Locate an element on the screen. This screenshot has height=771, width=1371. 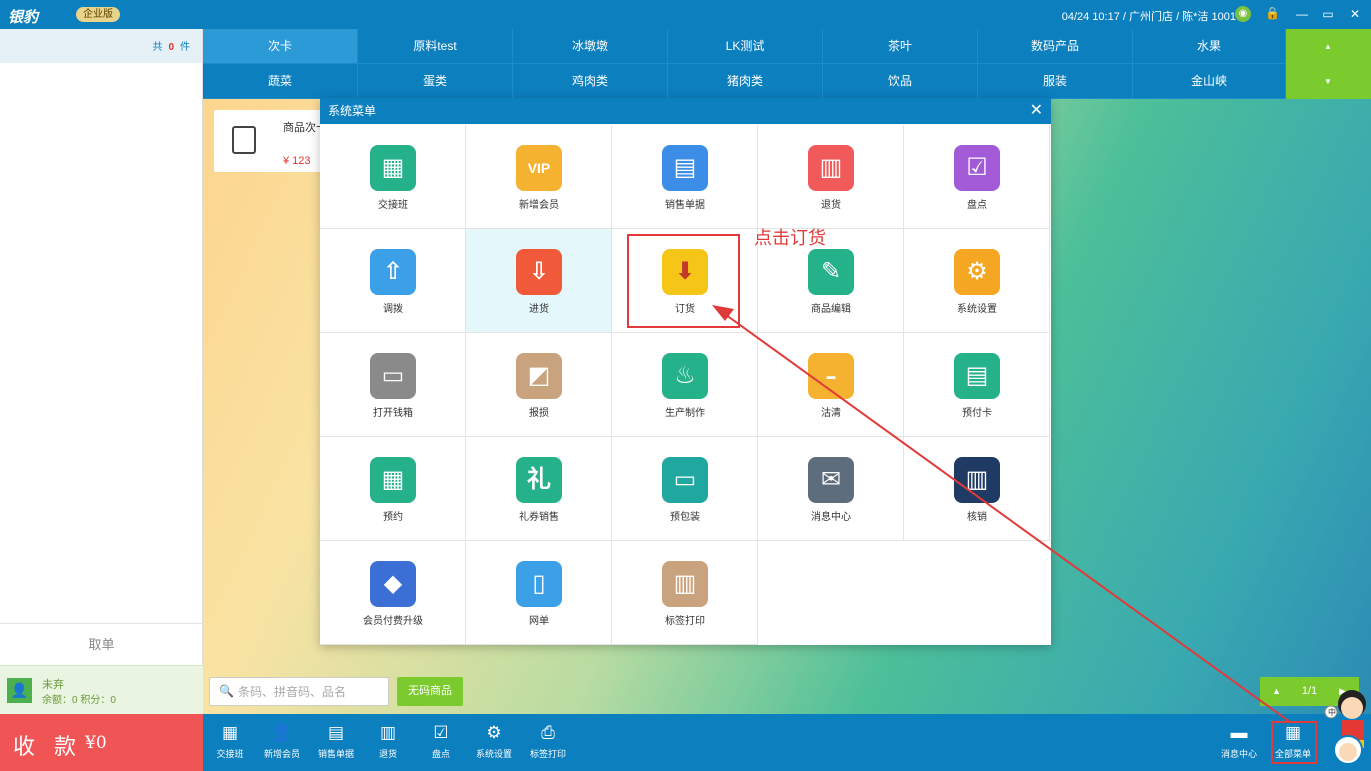
member-balance: 余额：0 积分：0 is located at coordinates (79, 700).